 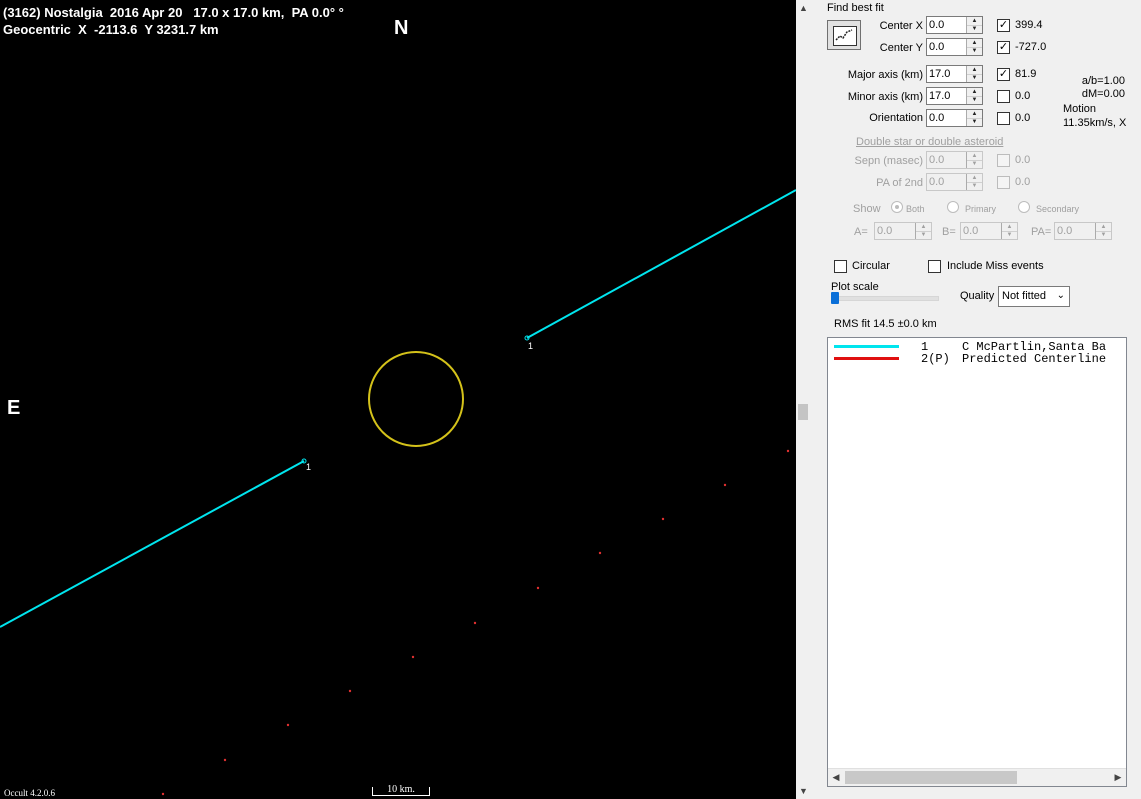 I want to click on major-axis-spinner: ▲ ▼, so click(x=974, y=74).